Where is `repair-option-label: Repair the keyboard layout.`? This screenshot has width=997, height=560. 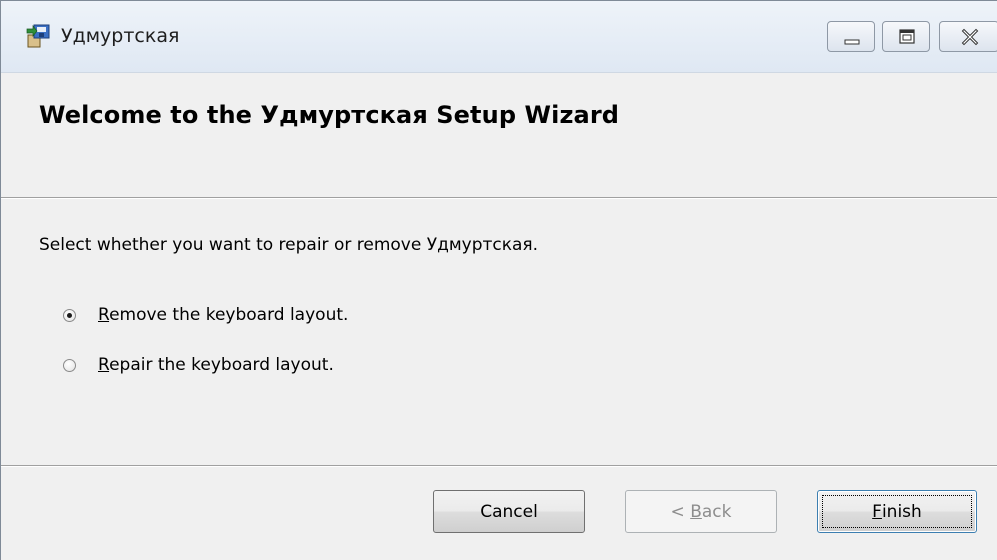
repair-option-label: Repair the keyboard layout. is located at coordinates (216, 365).